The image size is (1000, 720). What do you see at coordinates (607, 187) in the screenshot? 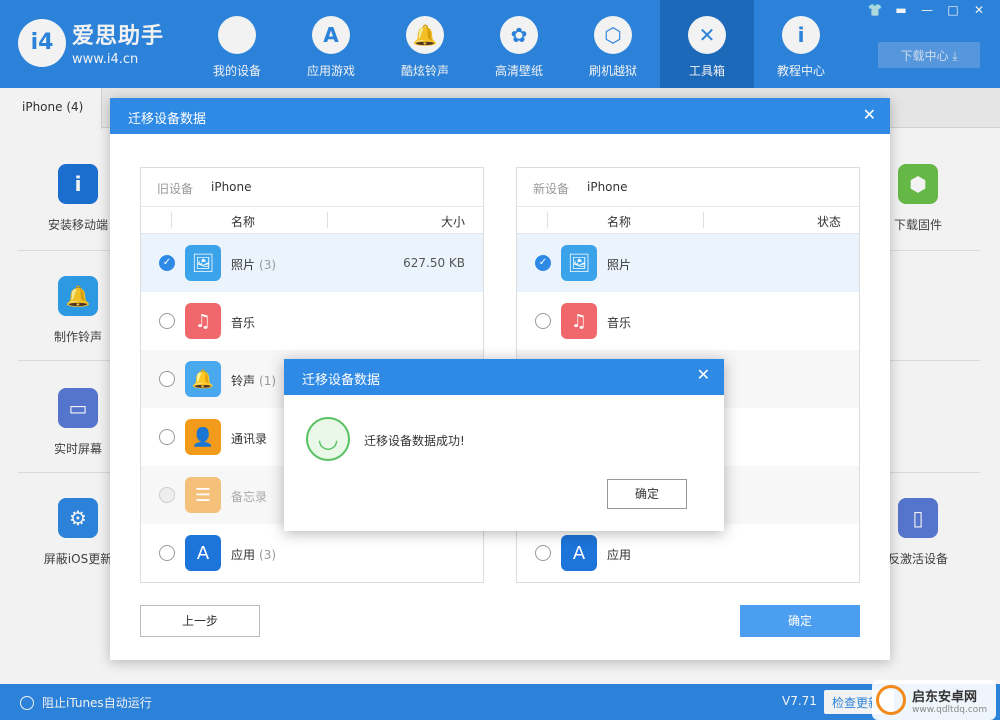
I see `new-device-name: iPhone` at bounding box center [607, 187].